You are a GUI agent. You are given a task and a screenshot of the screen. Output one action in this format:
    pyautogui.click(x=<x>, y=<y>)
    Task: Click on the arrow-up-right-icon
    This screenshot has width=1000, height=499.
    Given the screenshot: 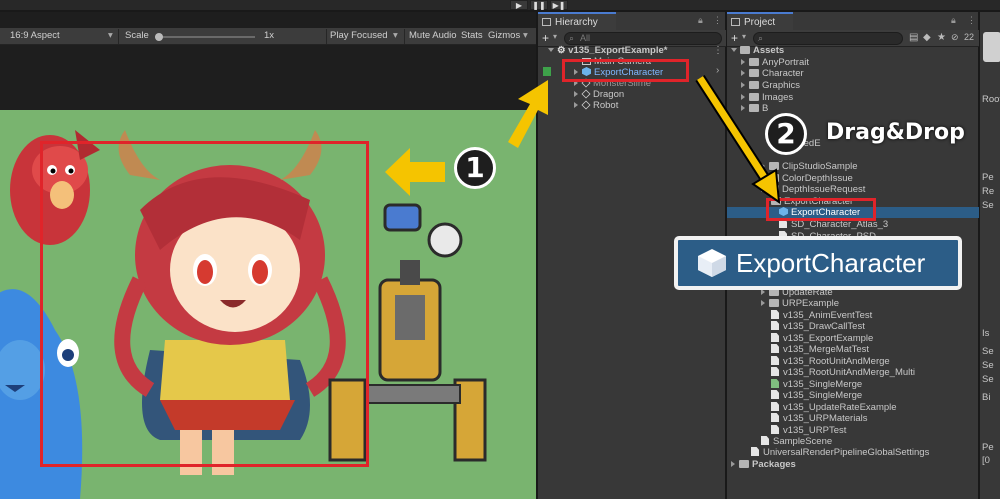 What is the action you would take?
    pyautogui.click(x=528, y=114)
    